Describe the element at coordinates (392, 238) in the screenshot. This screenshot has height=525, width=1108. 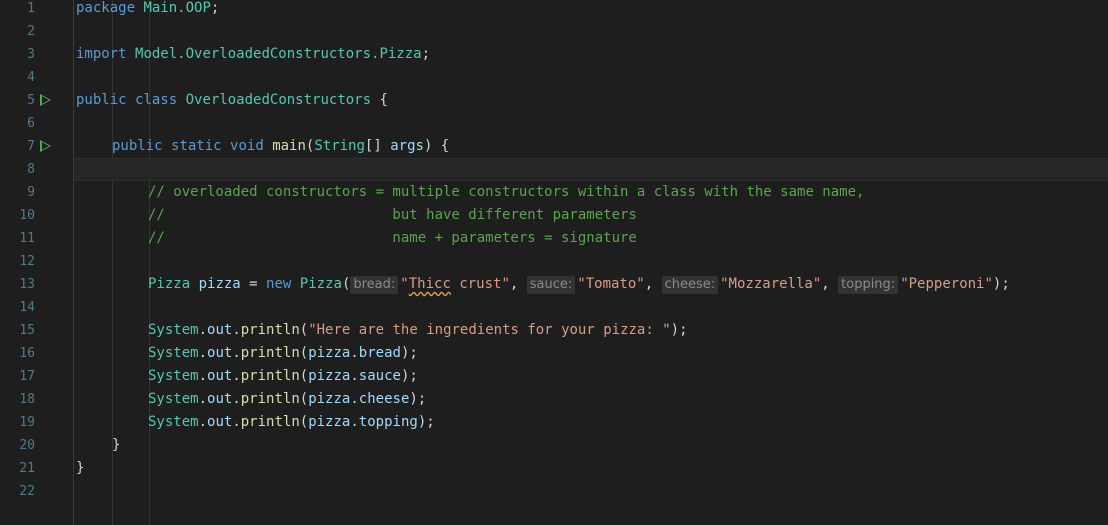
I see `comment-line: // name + parameters = signature` at that location.